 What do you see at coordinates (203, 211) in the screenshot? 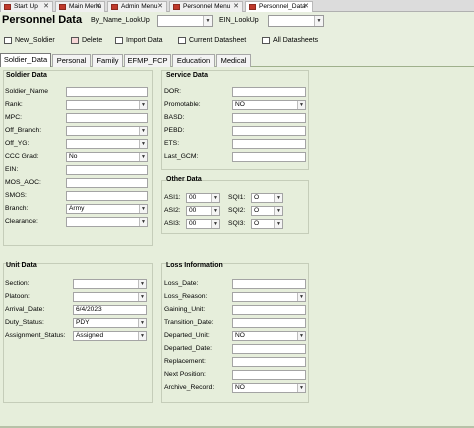
I see `asi2-combo: 00 ▼` at bounding box center [203, 211].